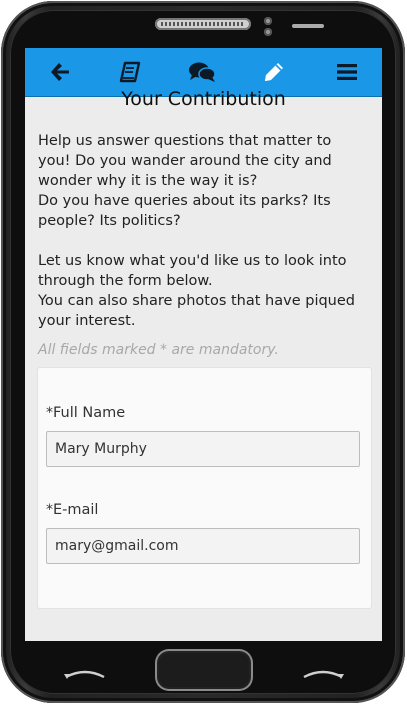 The image size is (407, 705). What do you see at coordinates (89, 413) in the screenshot?
I see `full-name-label-text: Full Name` at bounding box center [89, 413].